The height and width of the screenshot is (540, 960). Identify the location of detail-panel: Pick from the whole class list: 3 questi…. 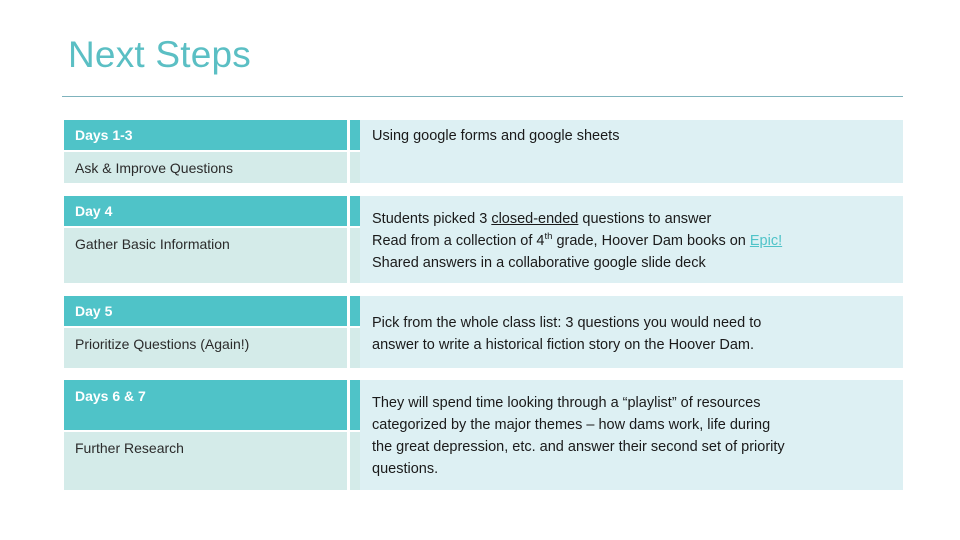
(631, 332).